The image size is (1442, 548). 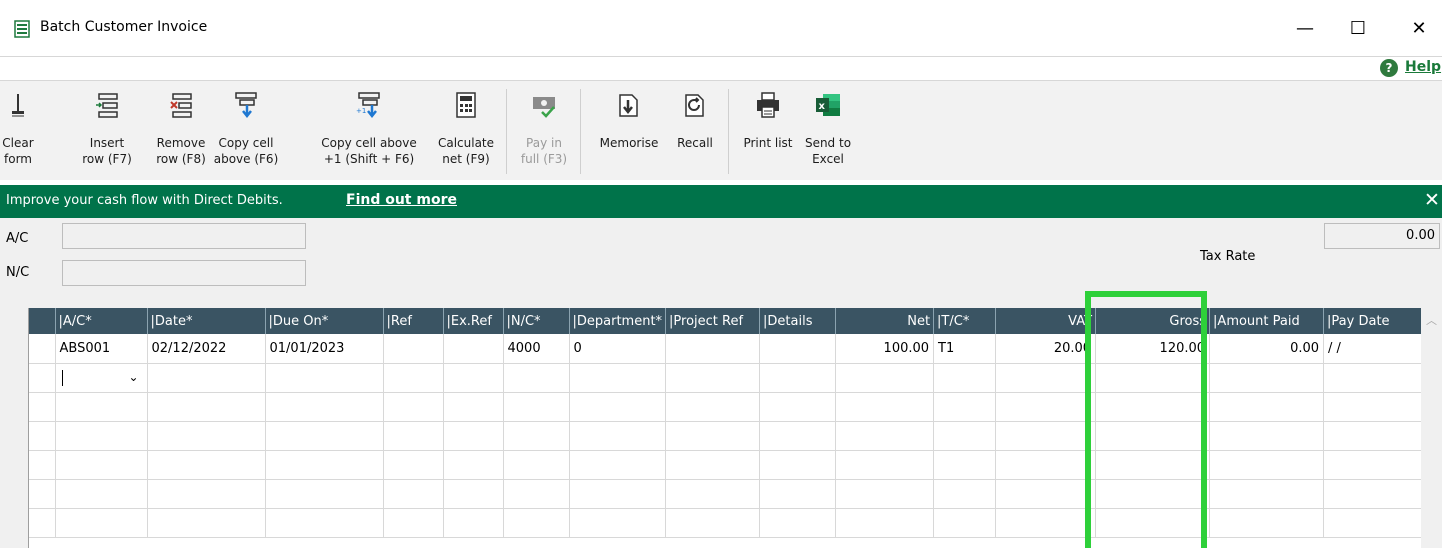 I want to click on scroll-up-icon: ︿, so click(x=1431, y=320).